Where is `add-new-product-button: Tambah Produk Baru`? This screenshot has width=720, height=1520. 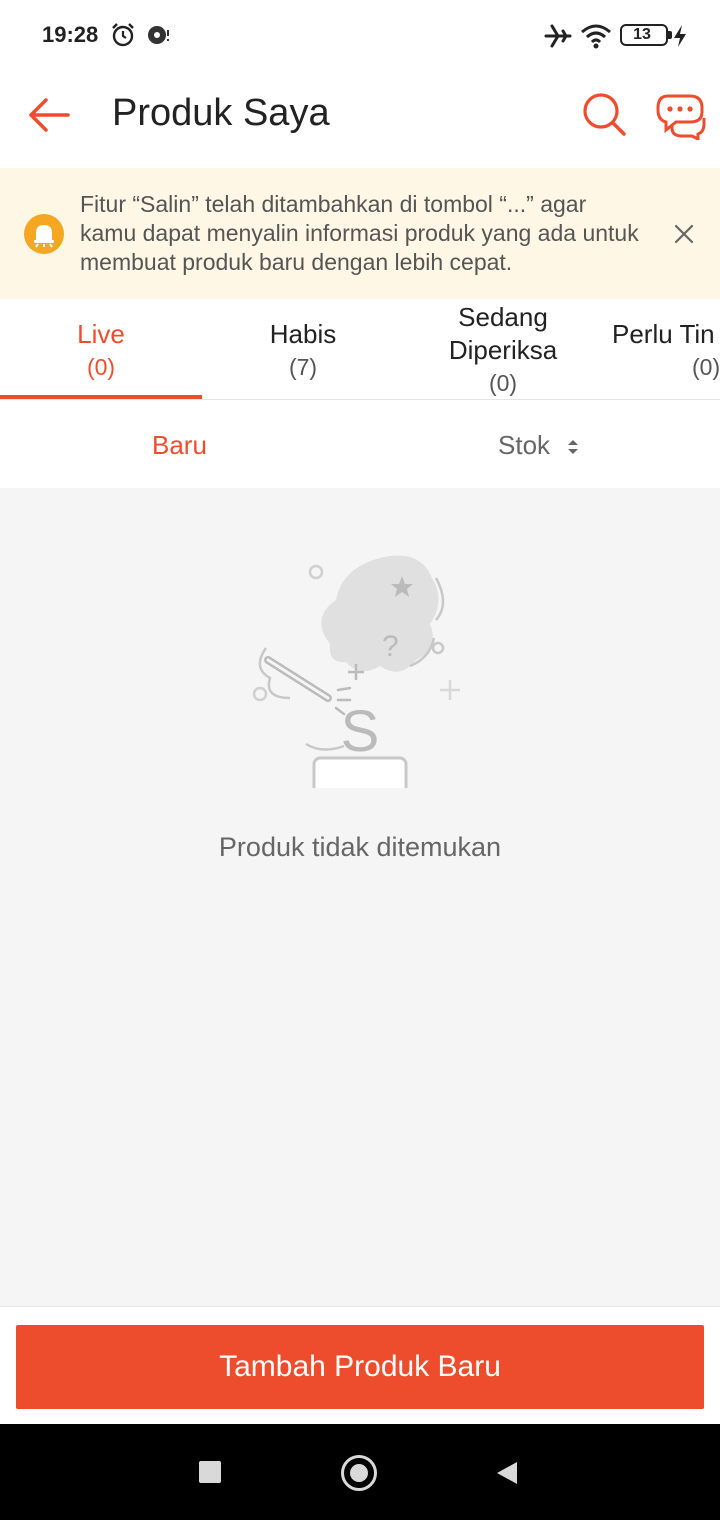 add-new-product-button: Tambah Produk Baru is located at coordinates (360, 1367).